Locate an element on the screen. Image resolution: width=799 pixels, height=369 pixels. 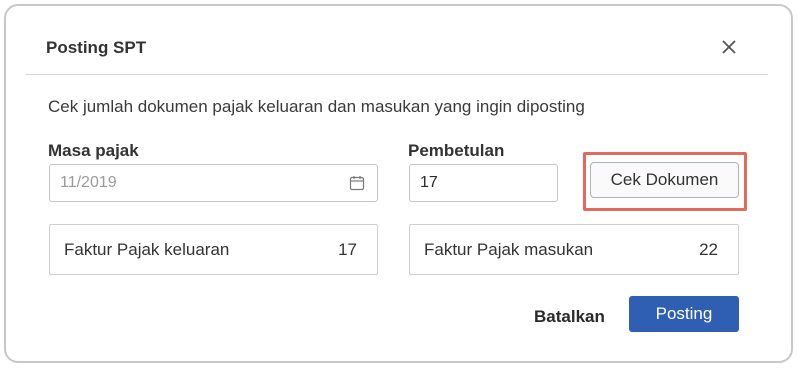
calendar-icon is located at coordinates (357, 183).